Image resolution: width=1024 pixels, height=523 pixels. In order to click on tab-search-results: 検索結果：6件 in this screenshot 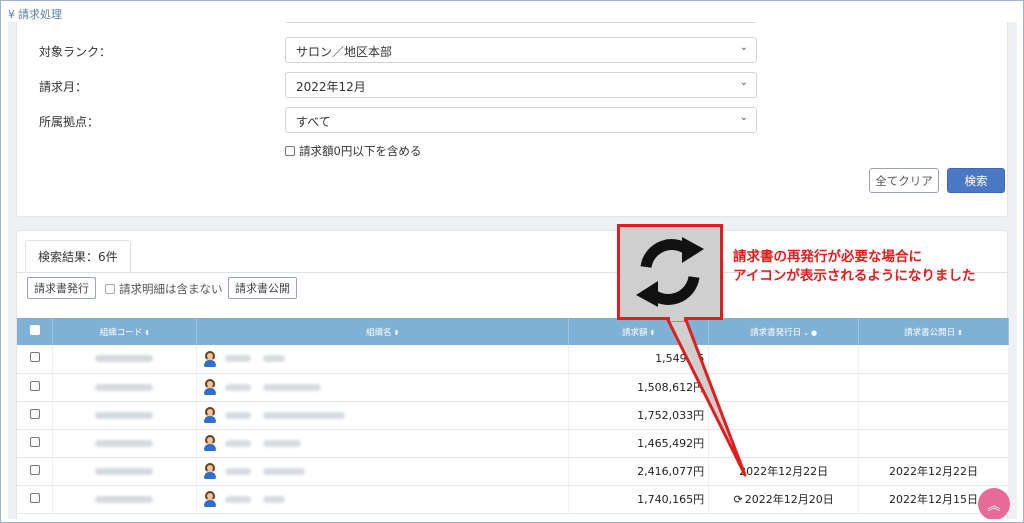, I will do `click(78, 256)`.